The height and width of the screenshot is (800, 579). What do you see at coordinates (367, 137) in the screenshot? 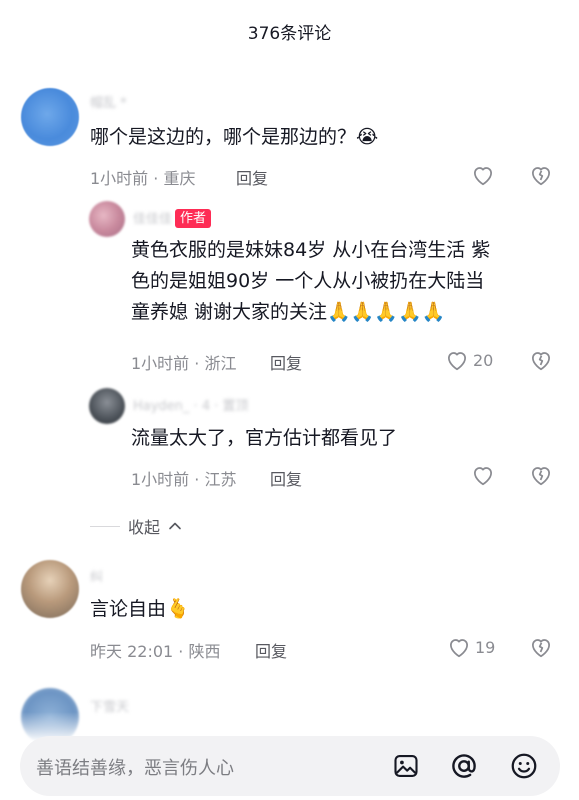
I see `crying-emoji: 😭` at bounding box center [367, 137].